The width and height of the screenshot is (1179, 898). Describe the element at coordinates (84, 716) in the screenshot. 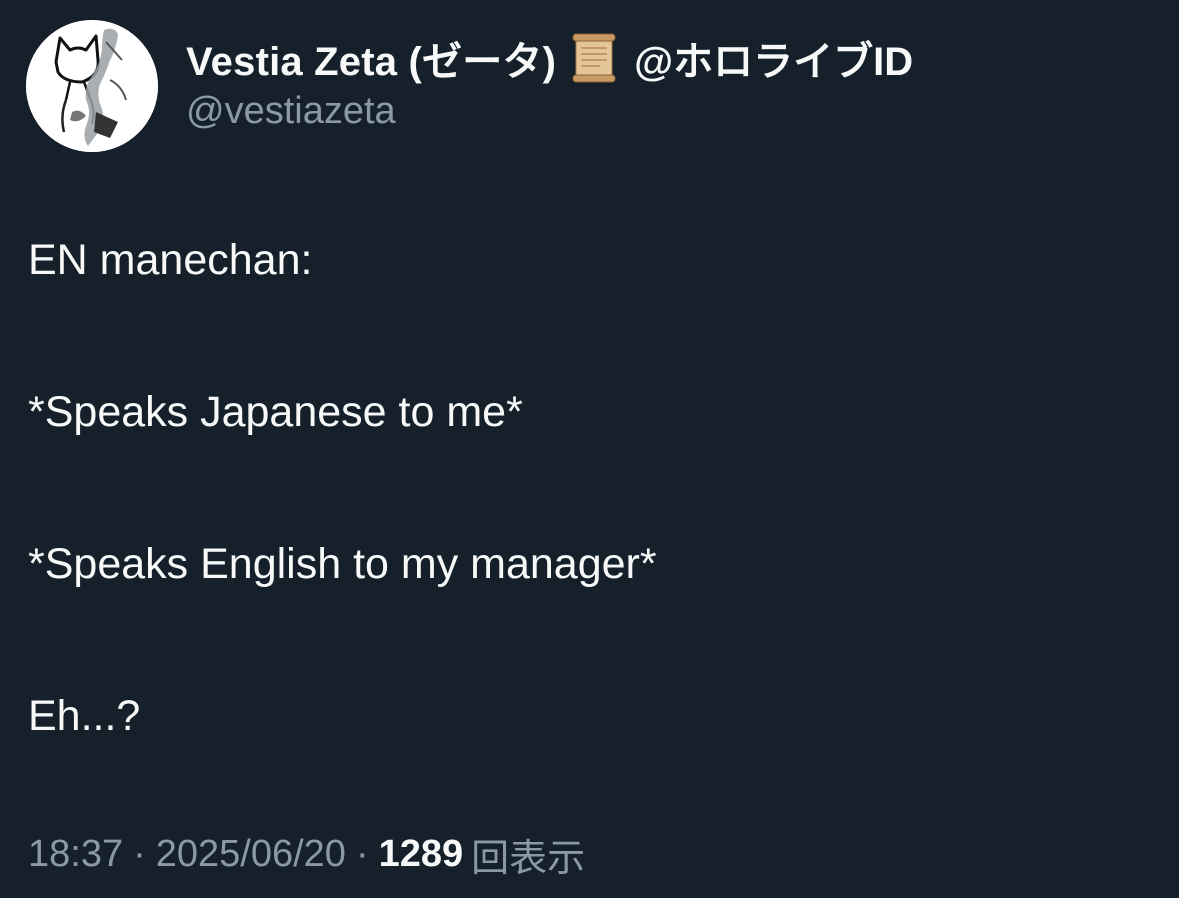

I see `tweet-line: Eh...?` at that location.